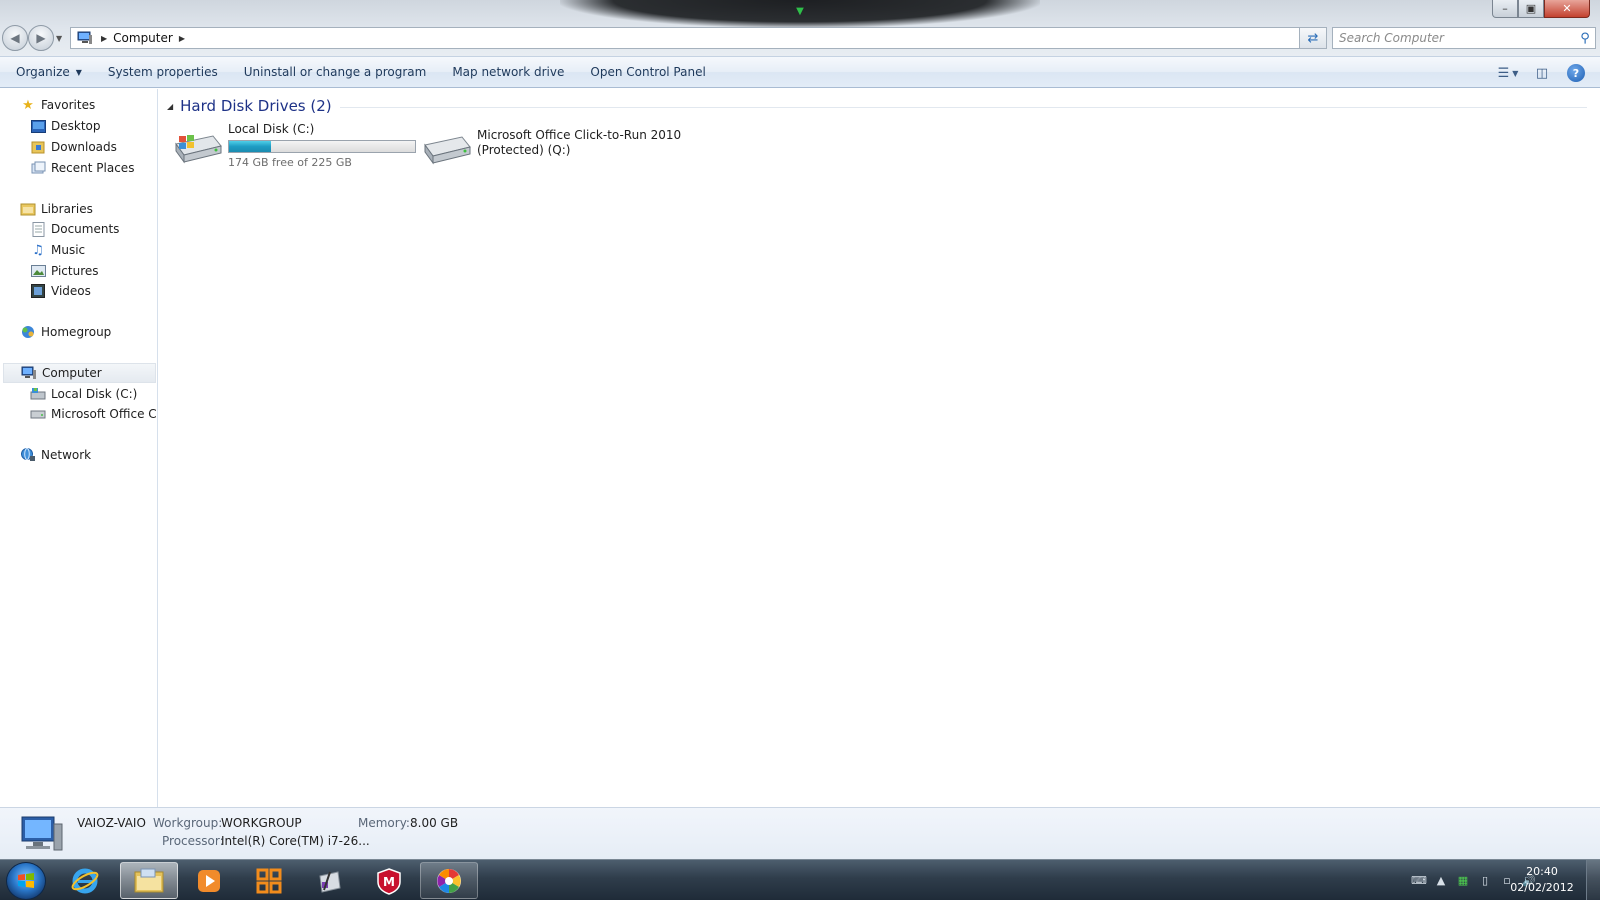 Image resolution: width=1600 pixels, height=900 pixels. What do you see at coordinates (1441, 881) in the screenshot?
I see `show-hidden-icons-icon: ▲` at bounding box center [1441, 881].